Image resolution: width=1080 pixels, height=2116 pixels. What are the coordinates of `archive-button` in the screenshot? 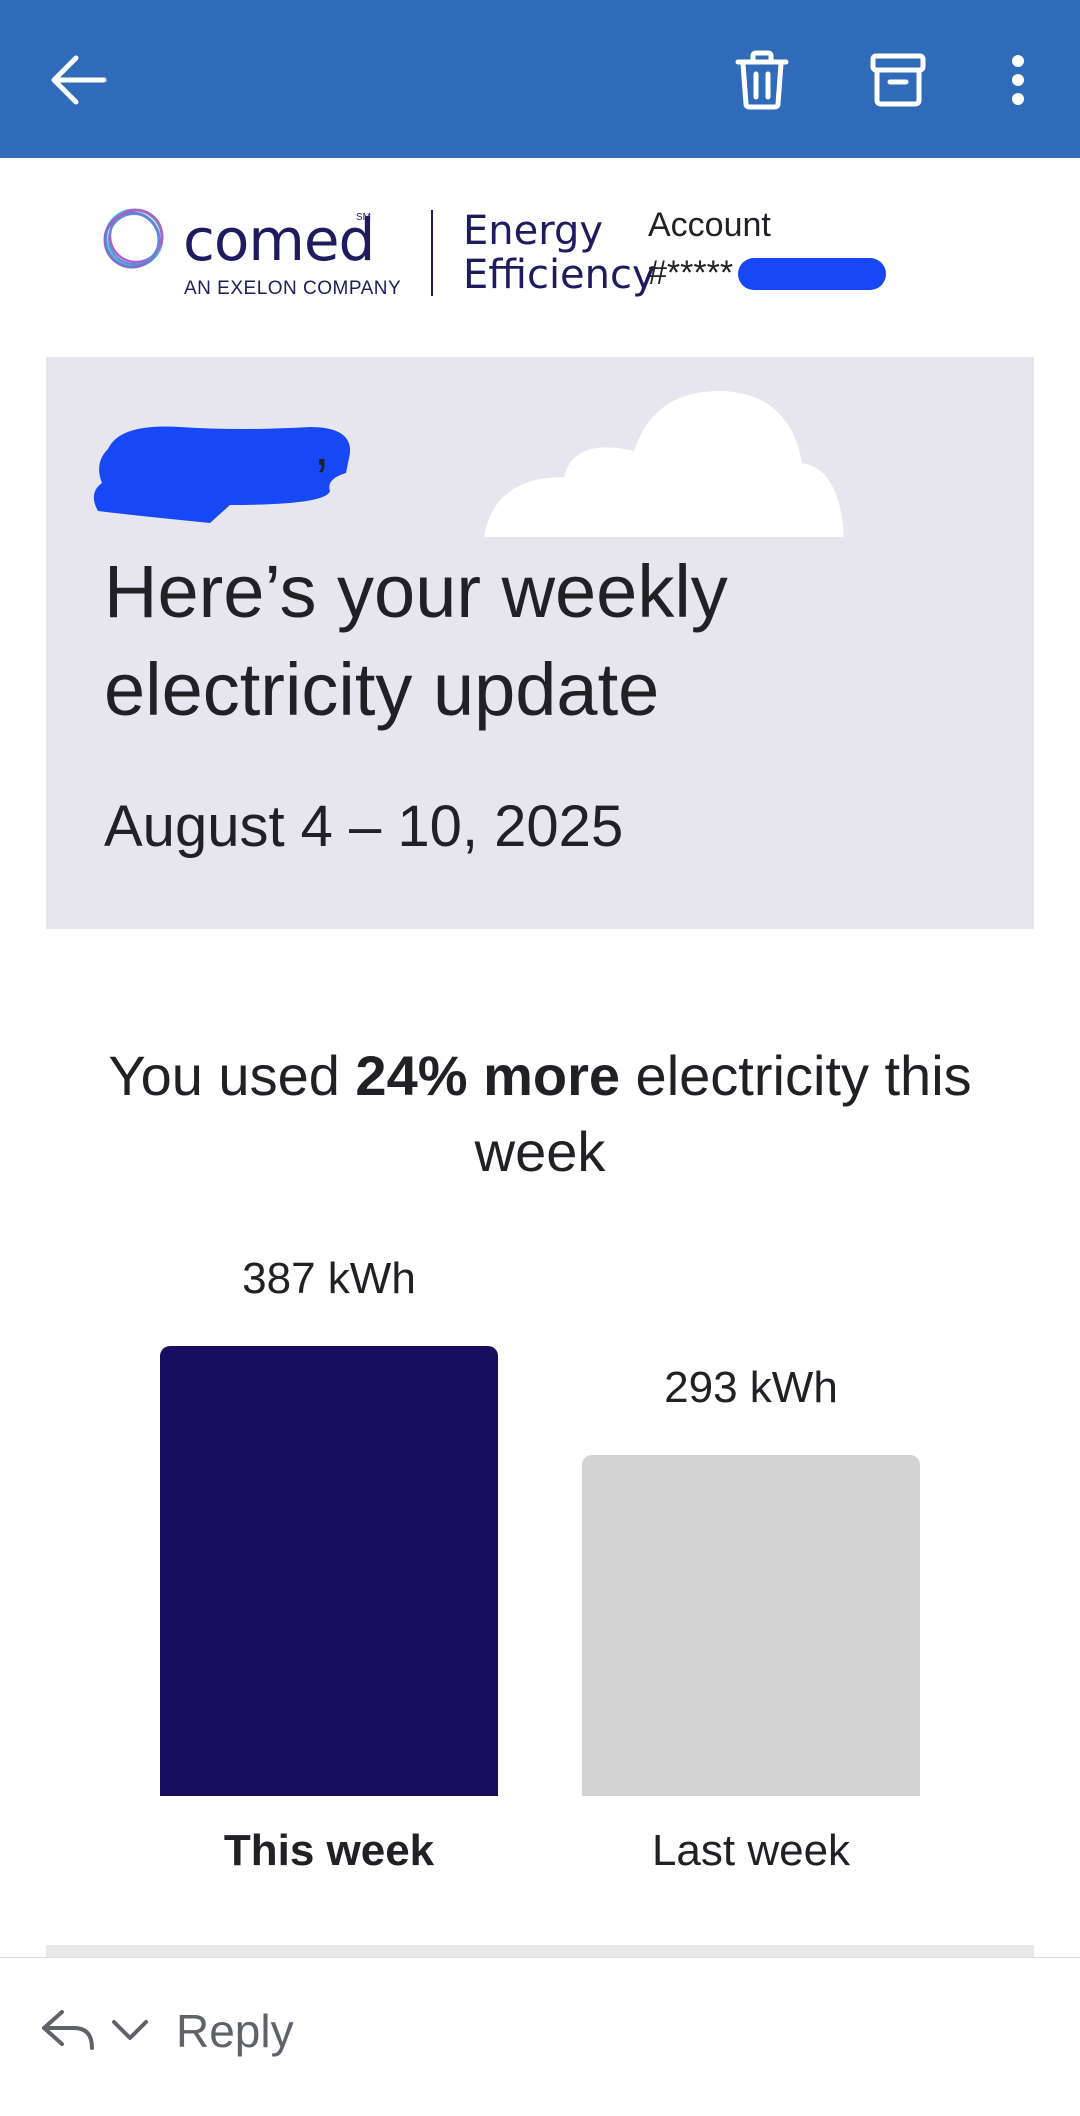 It's located at (898, 80).